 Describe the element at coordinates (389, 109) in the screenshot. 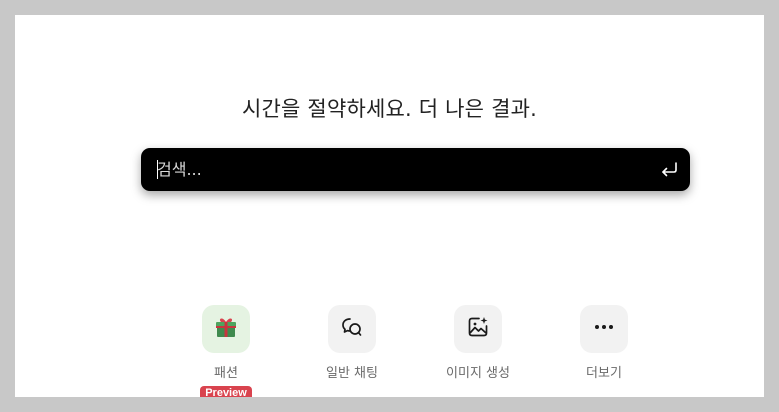

I see `page-headline: 시간을 절약하세요. 더 나은 결과.` at that location.